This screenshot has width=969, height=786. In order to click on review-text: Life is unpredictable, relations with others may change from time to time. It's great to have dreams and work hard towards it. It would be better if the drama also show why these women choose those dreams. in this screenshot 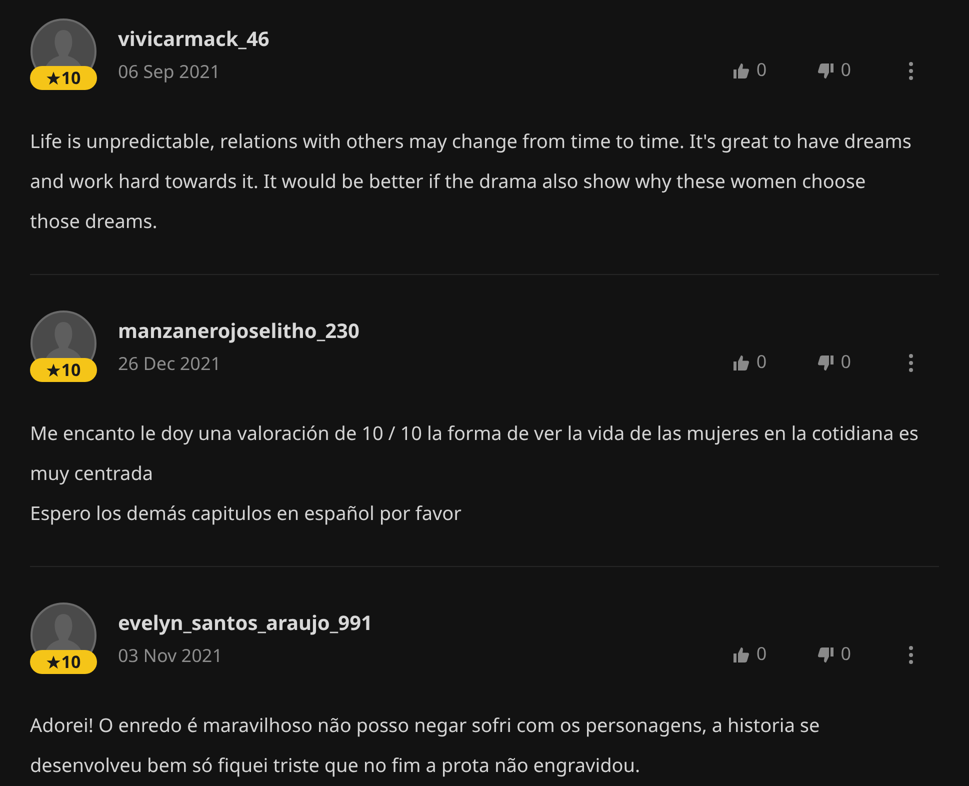, I will do `click(471, 181)`.